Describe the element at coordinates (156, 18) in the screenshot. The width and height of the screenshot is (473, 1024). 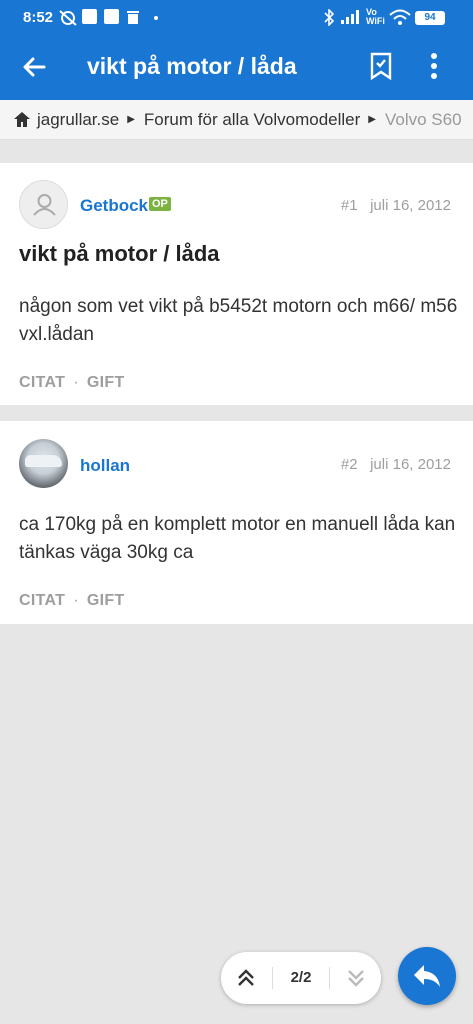
I see `dot-icon` at that location.